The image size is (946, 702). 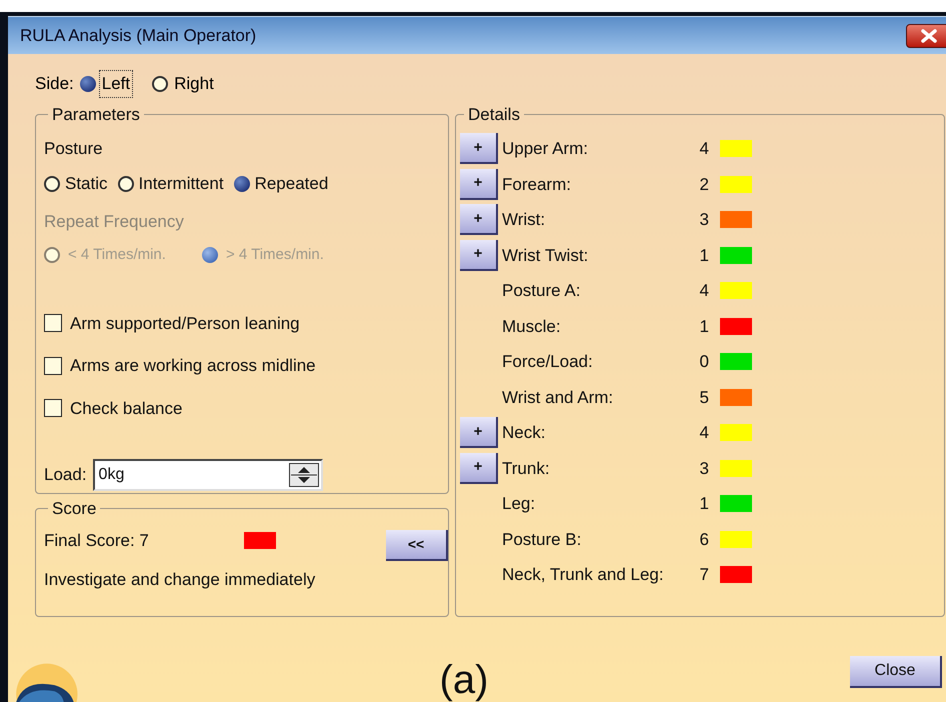 What do you see at coordinates (926, 36) in the screenshot?
I see `close-icon` at bounding box center [926, 36].